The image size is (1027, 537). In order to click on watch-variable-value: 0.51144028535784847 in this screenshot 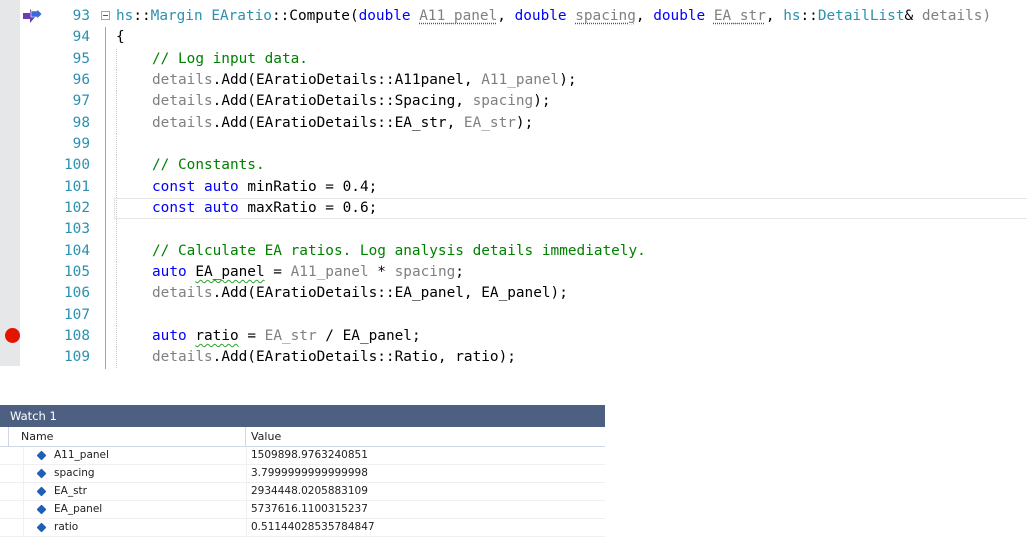, I will do `click(313, 527)`.